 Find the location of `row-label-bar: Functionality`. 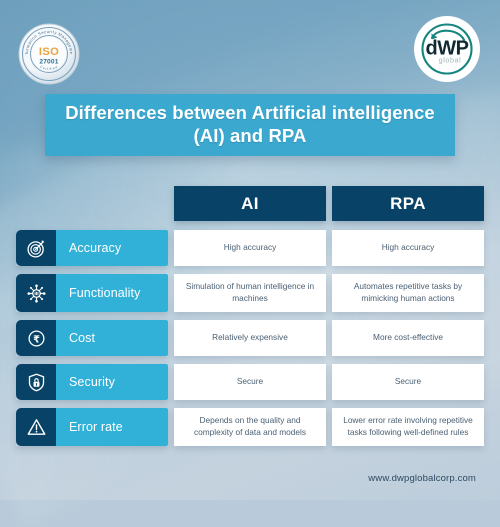

row-label-bar: Functionality is located at coordinates (112, 293).